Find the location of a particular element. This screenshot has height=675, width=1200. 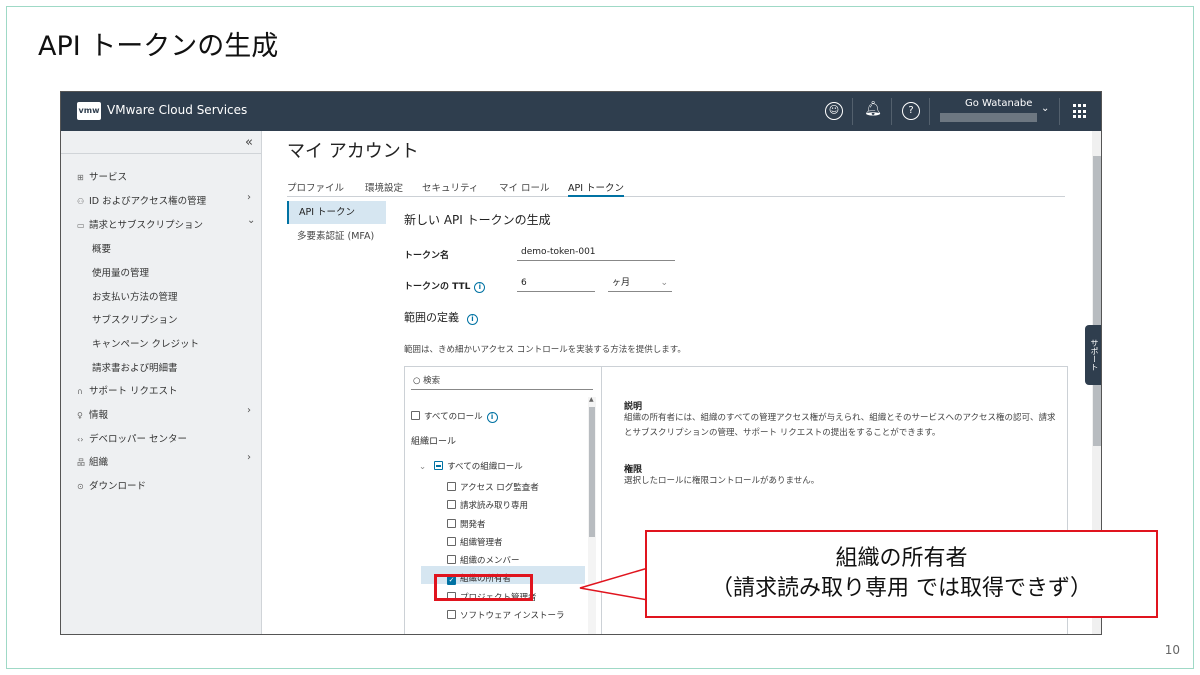

brand-name: VMware Cloud Services is located at coordinates (177, 110).